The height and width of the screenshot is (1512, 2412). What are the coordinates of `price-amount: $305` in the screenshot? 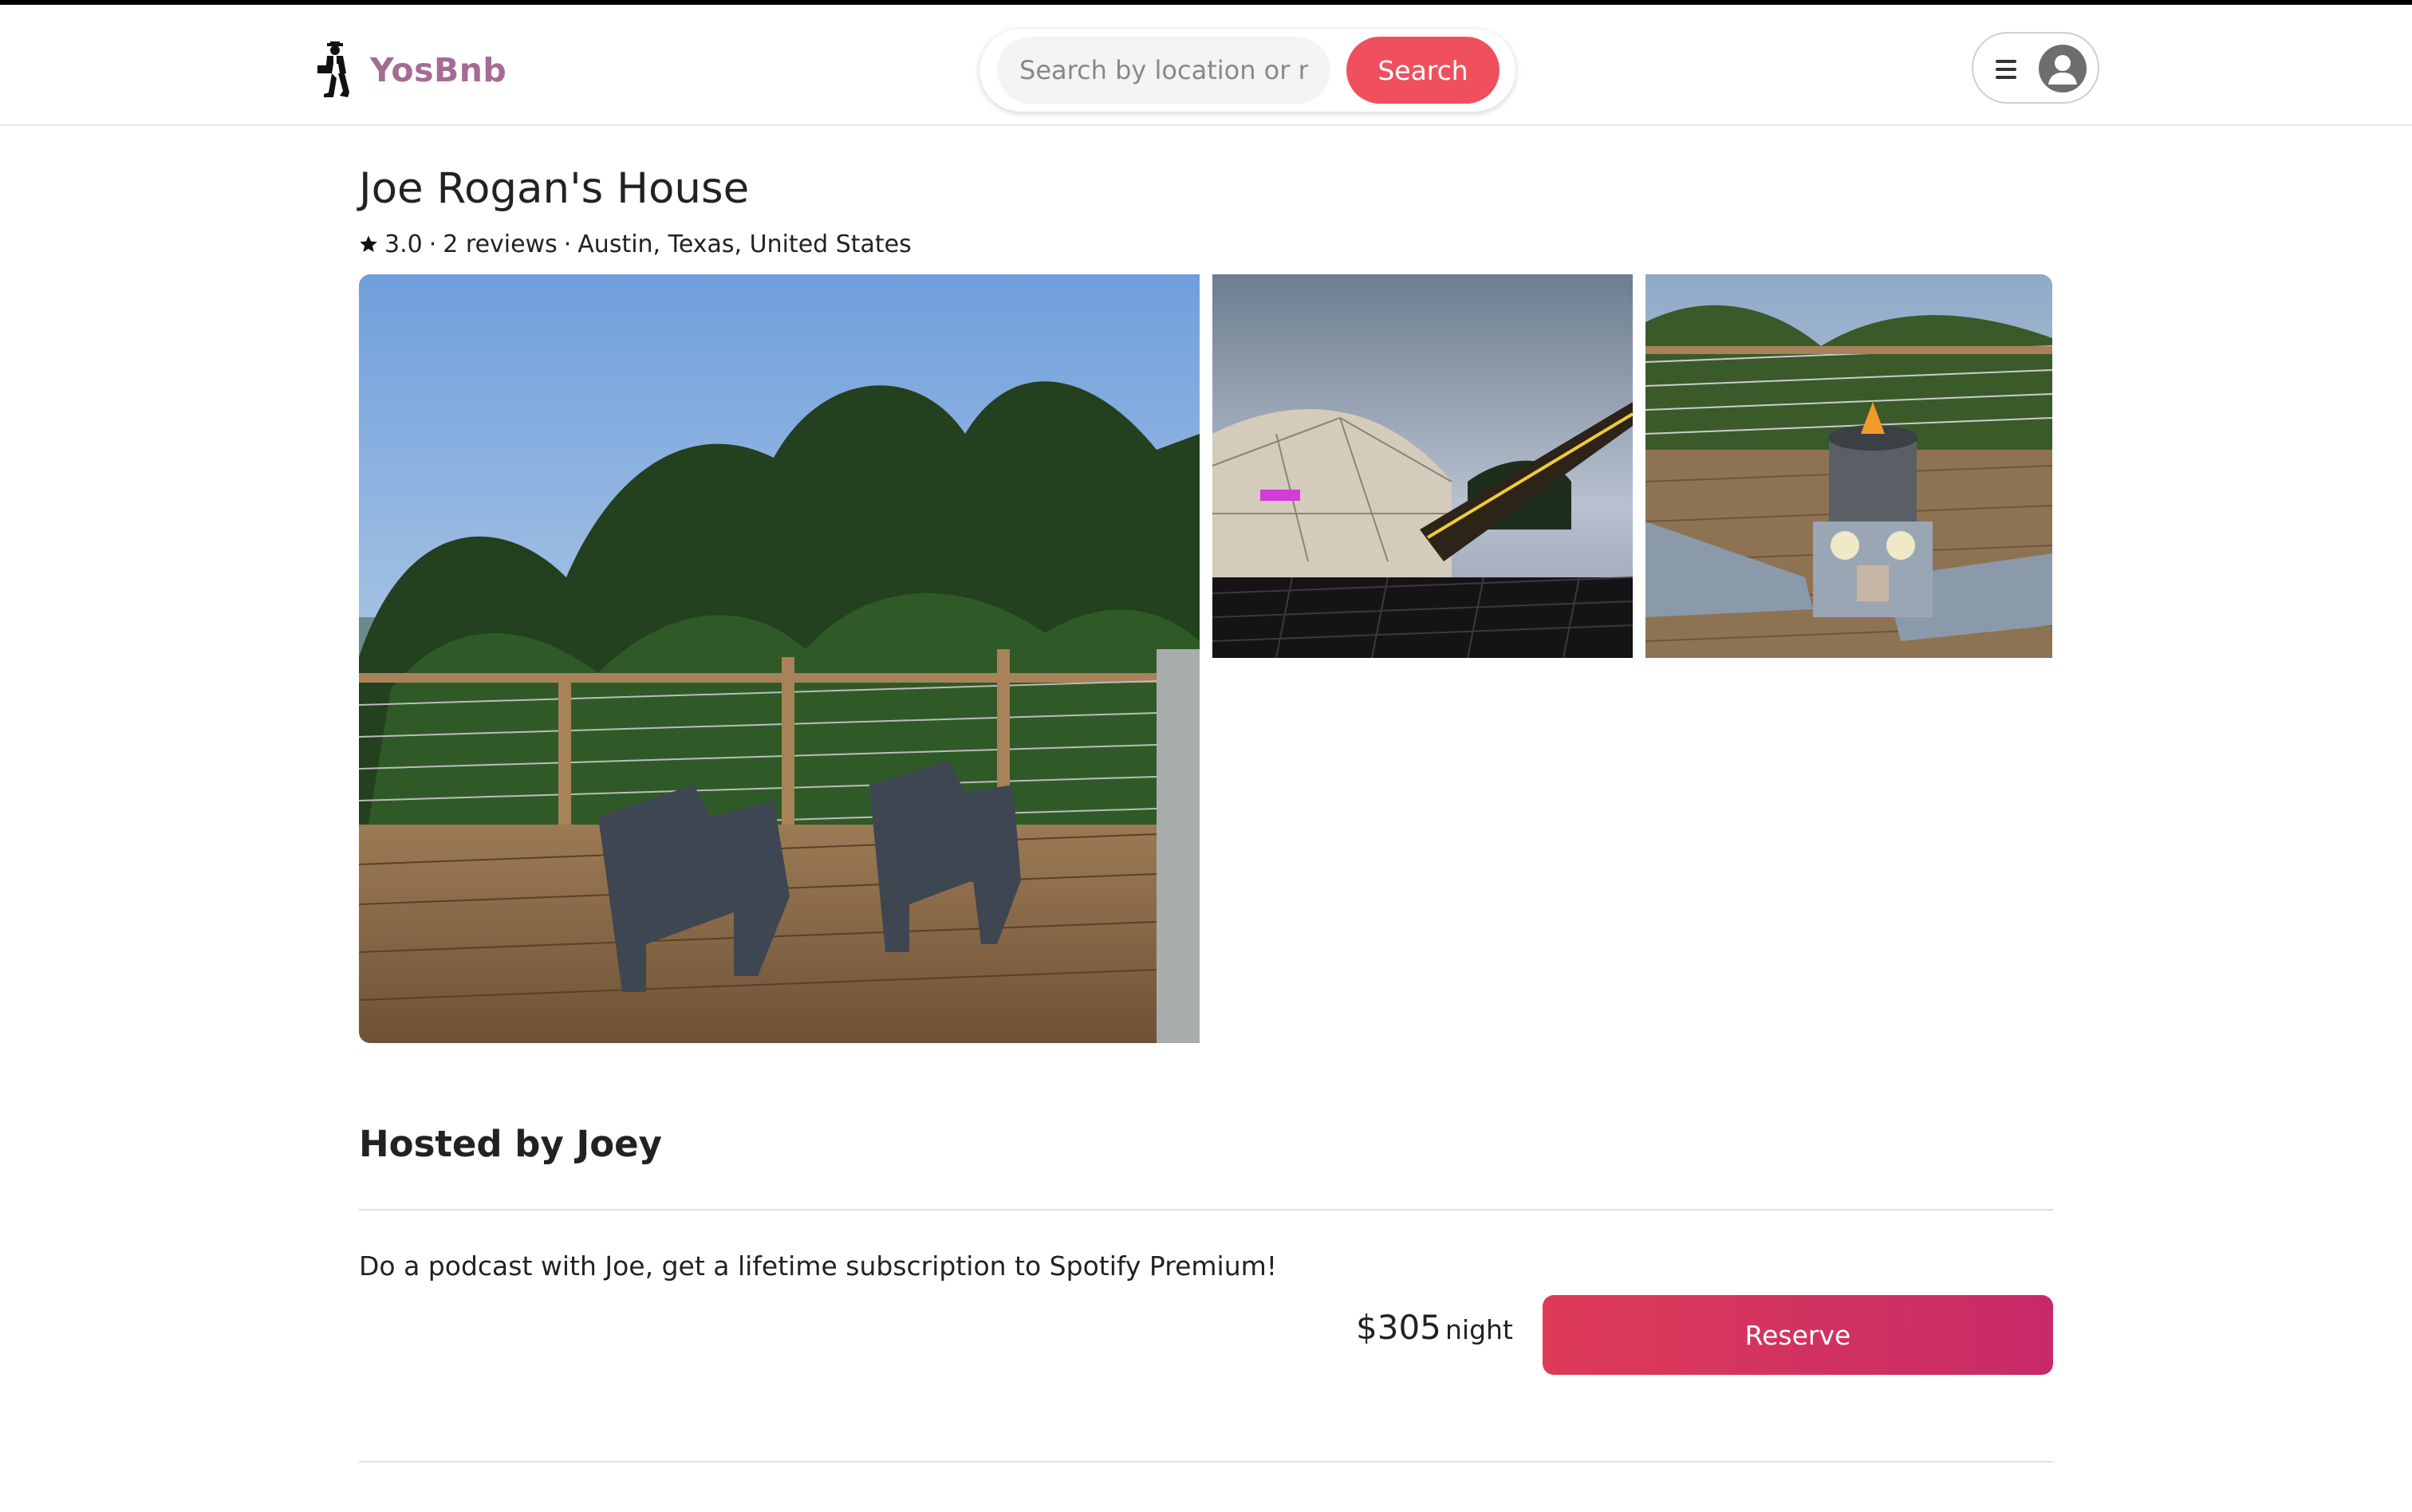 It's located at (1399, 1327).